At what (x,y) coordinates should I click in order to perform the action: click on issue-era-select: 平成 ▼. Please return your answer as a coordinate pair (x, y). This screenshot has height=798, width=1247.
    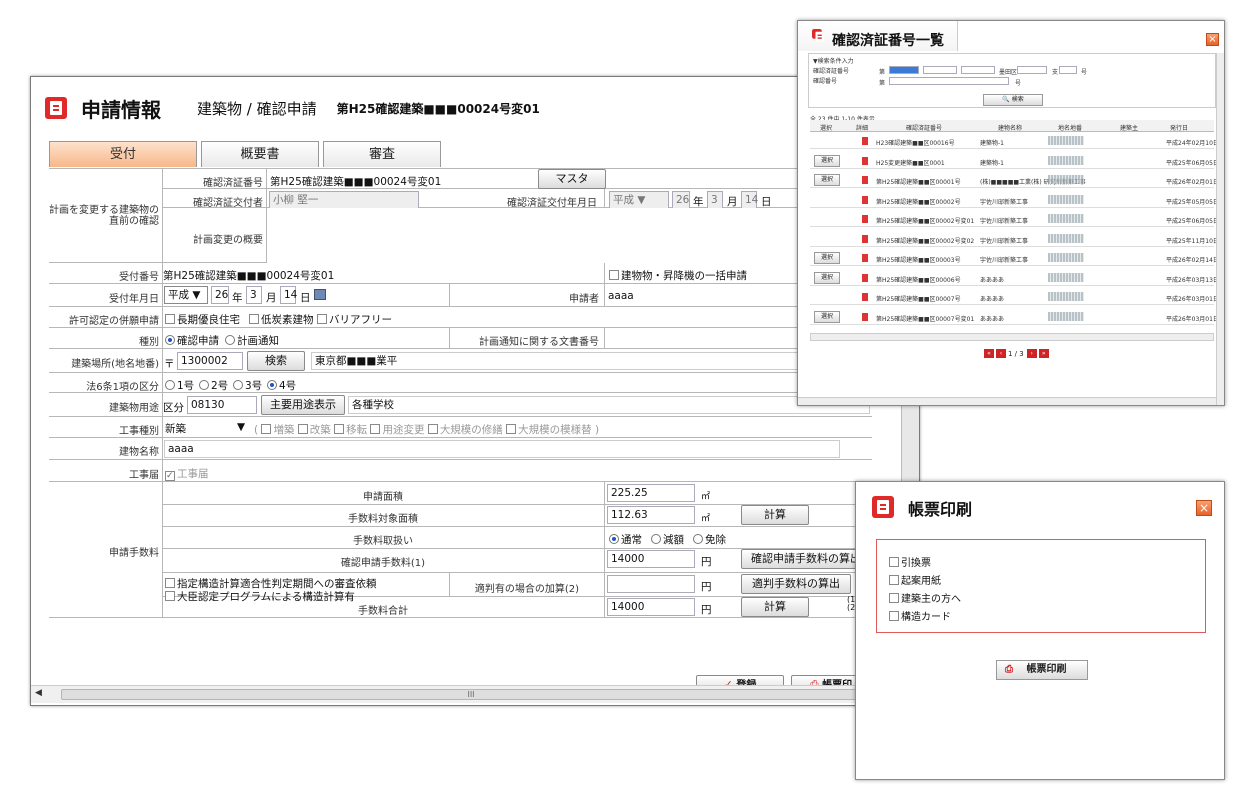
    Looking at the image, I should click on (639, 200).